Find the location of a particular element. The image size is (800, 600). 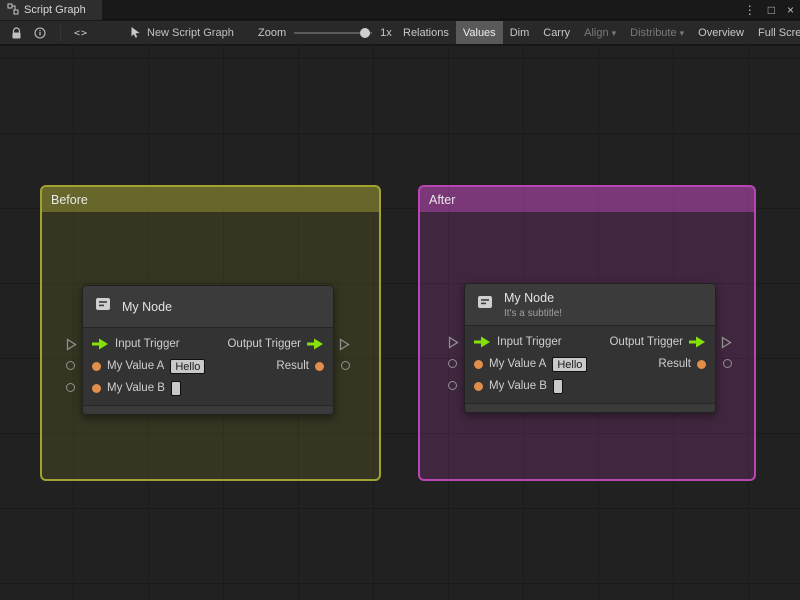

zoom-slider is located at coordinates (333, 32).